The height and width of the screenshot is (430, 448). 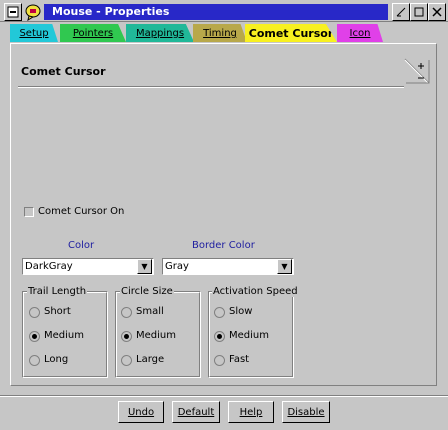 I want to click on tab-label: Setup, so click(x=34, y=33).